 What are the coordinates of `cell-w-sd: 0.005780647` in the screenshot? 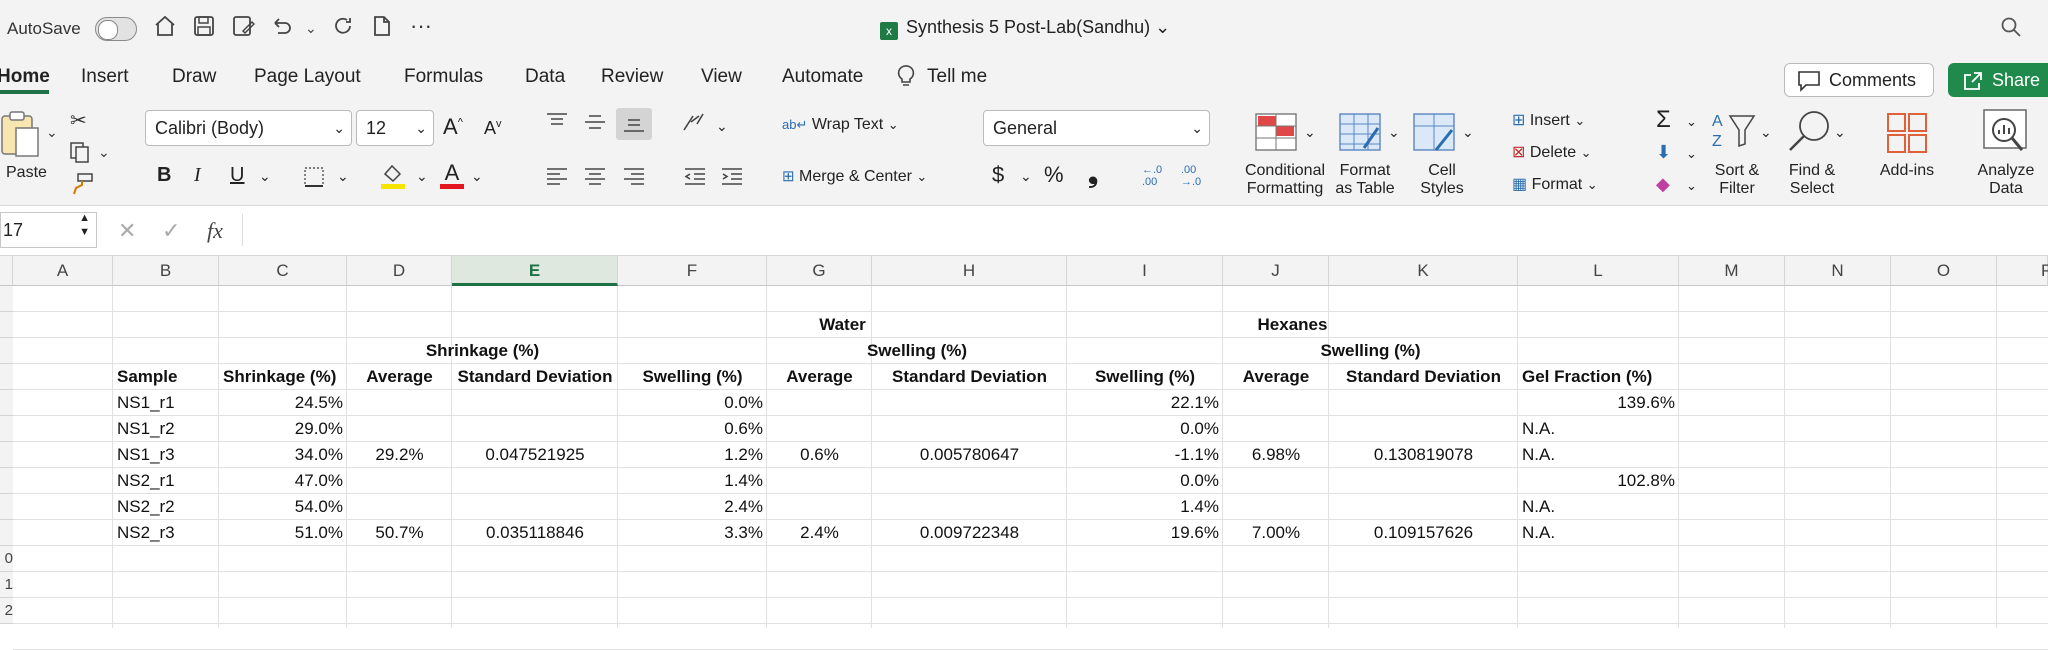 It's located at (969, 455).